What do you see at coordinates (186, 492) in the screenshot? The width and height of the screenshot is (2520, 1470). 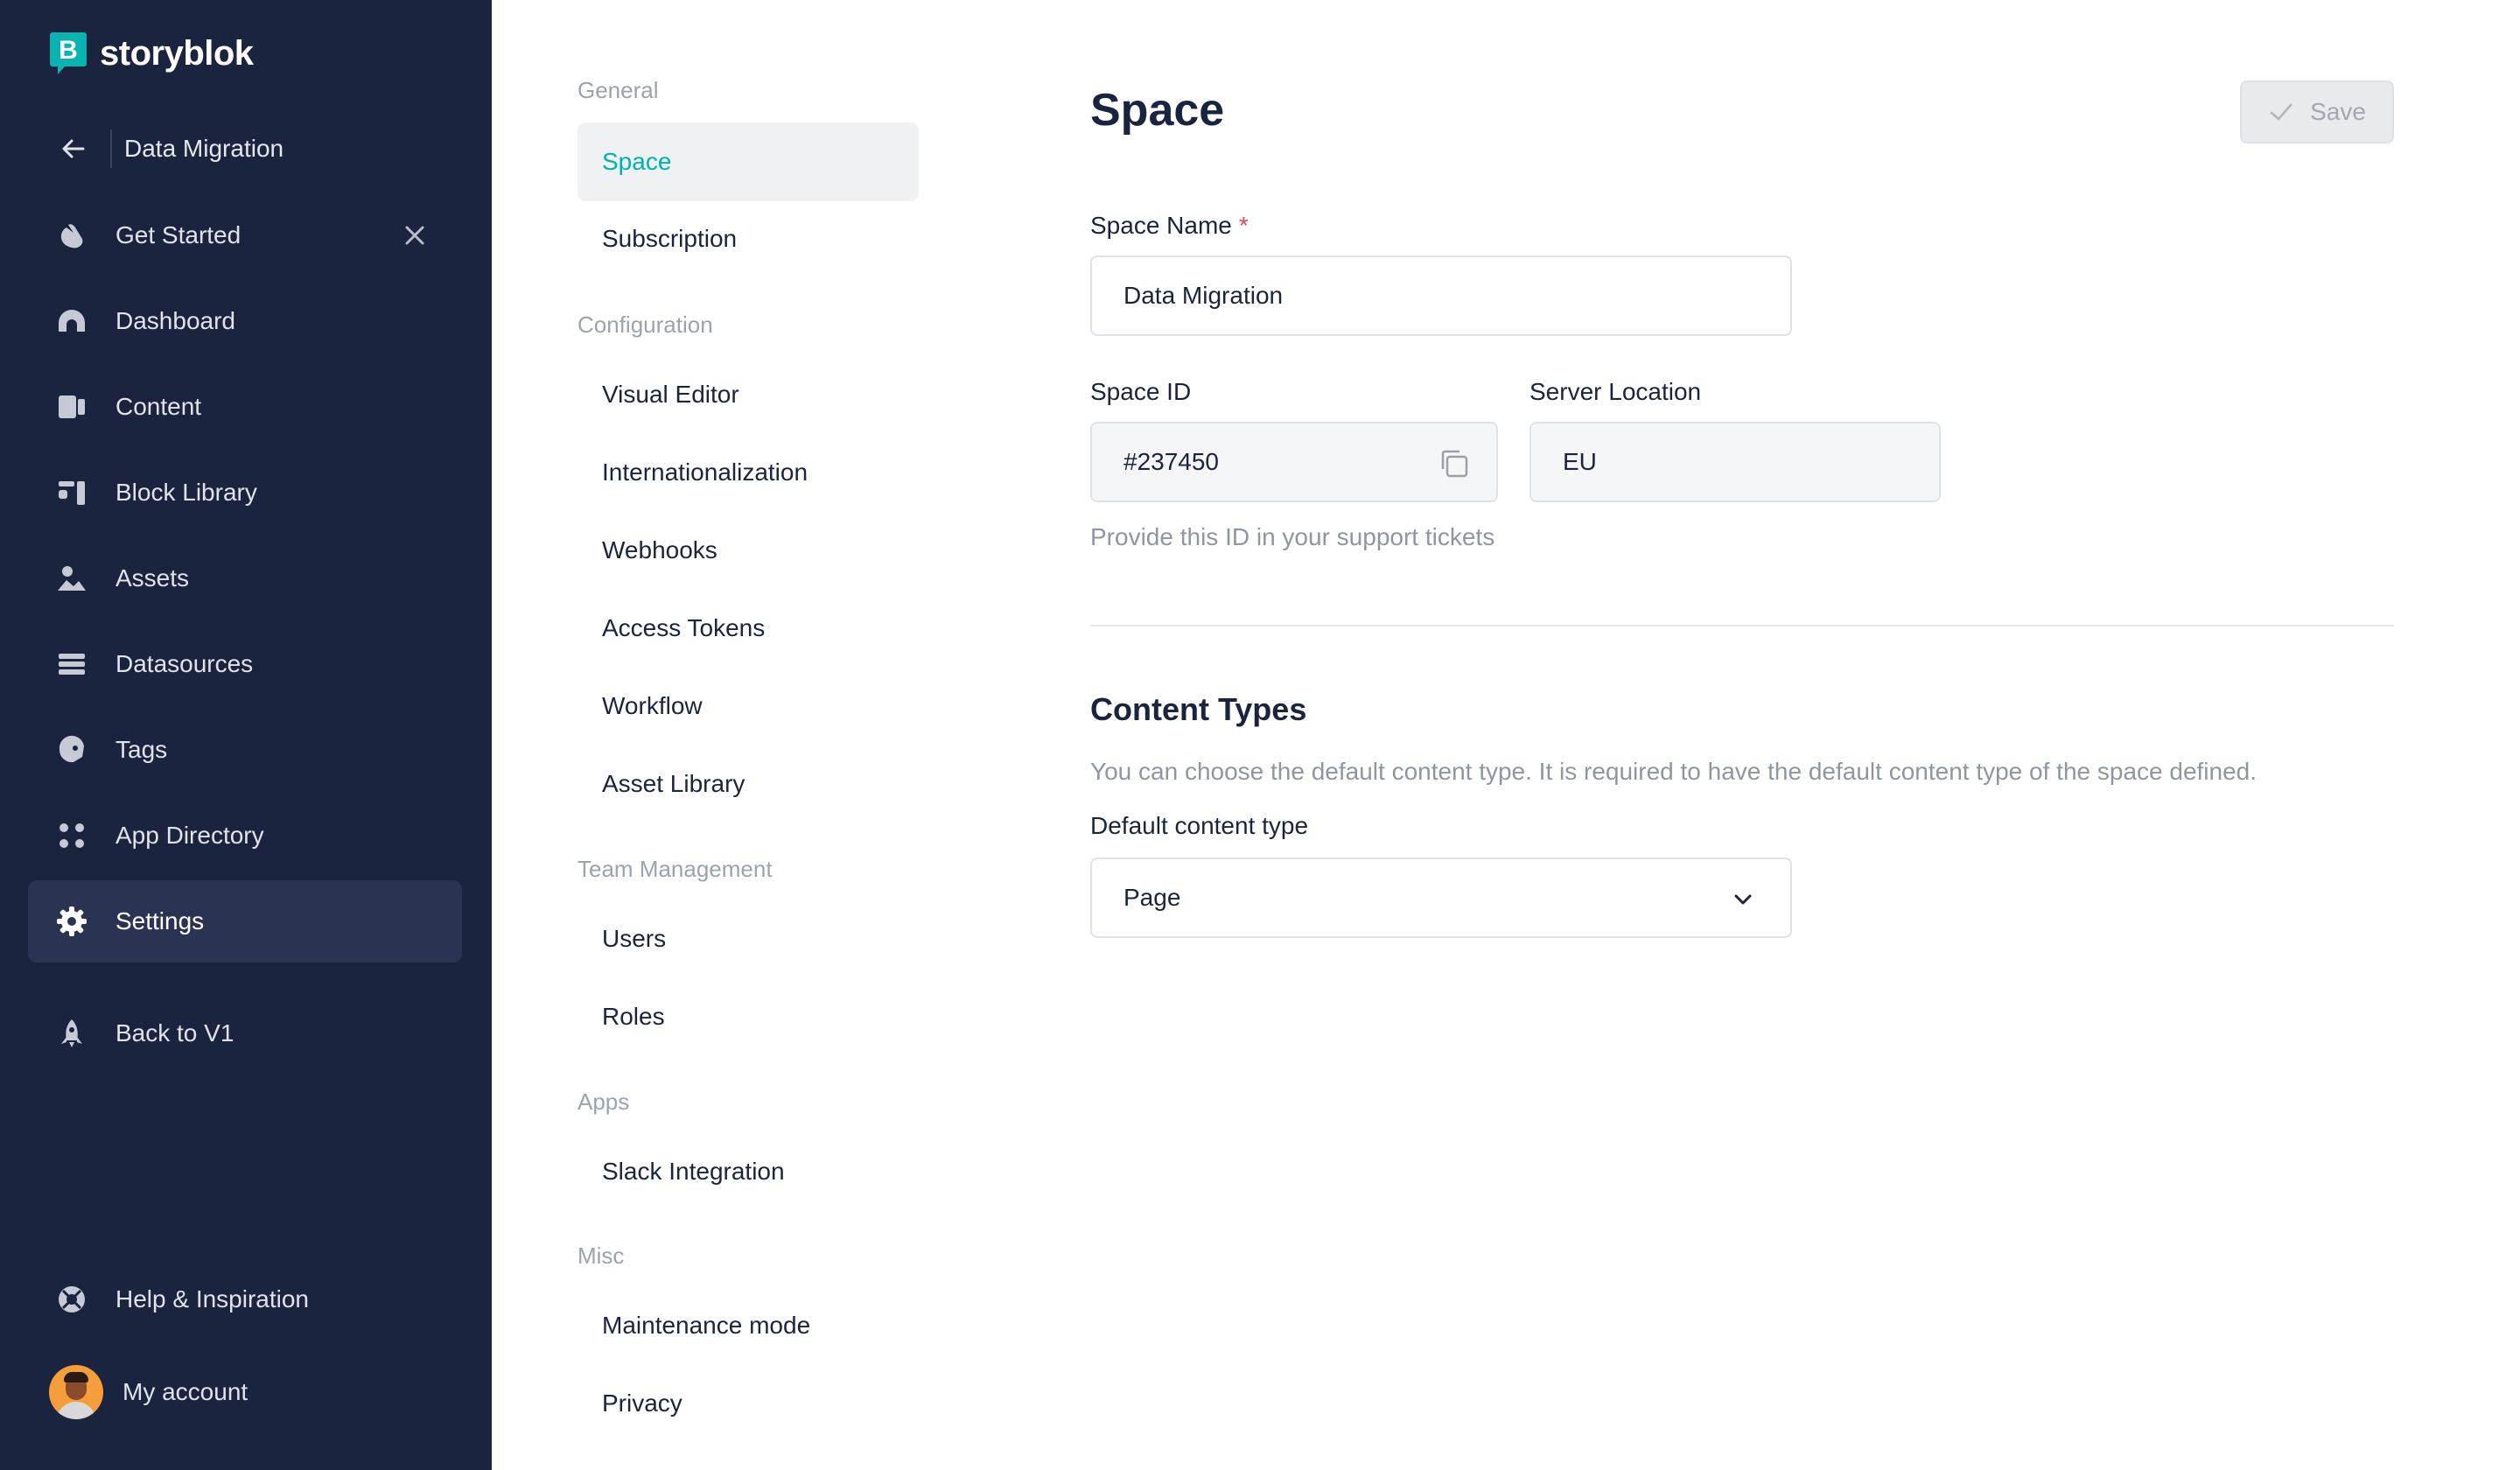 I see `sidebar-item-label: Block Library` at bounding box center [186, 492].